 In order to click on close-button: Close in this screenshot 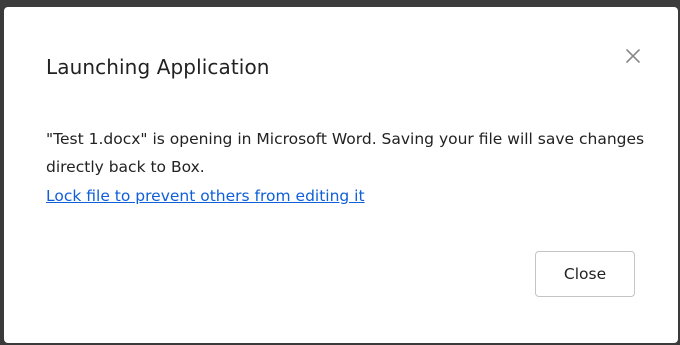, I will do `click(585, 274)`.